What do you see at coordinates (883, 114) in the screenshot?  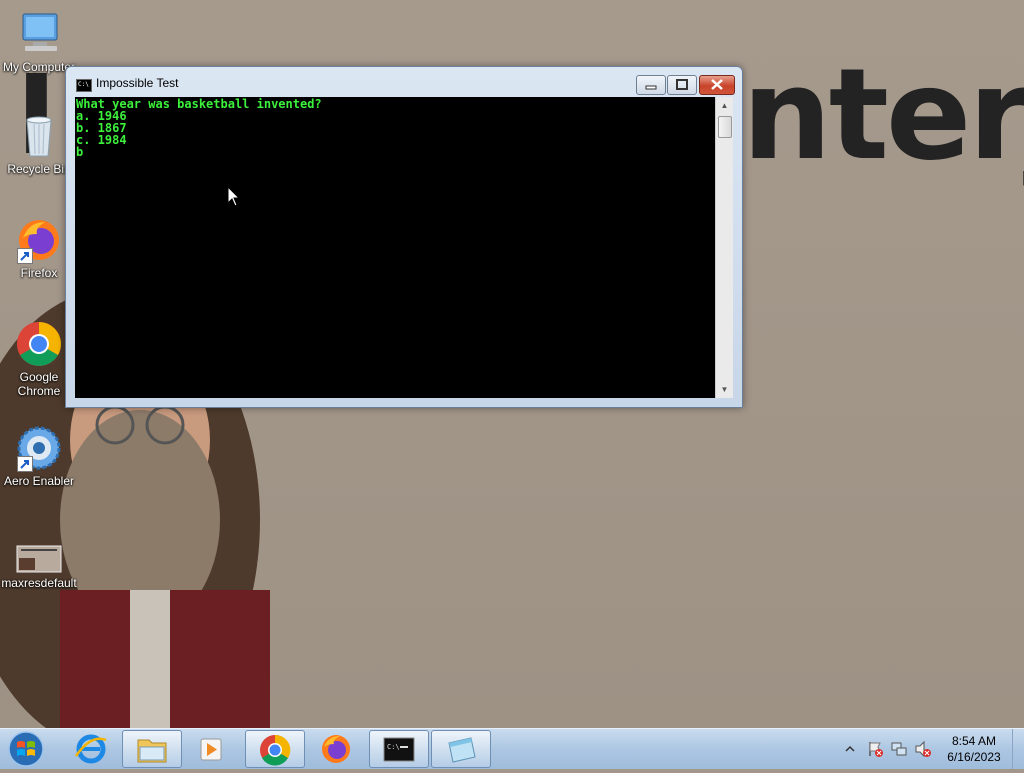 I see `wallpaper-text: nterje` at bounding box center [883, 114].